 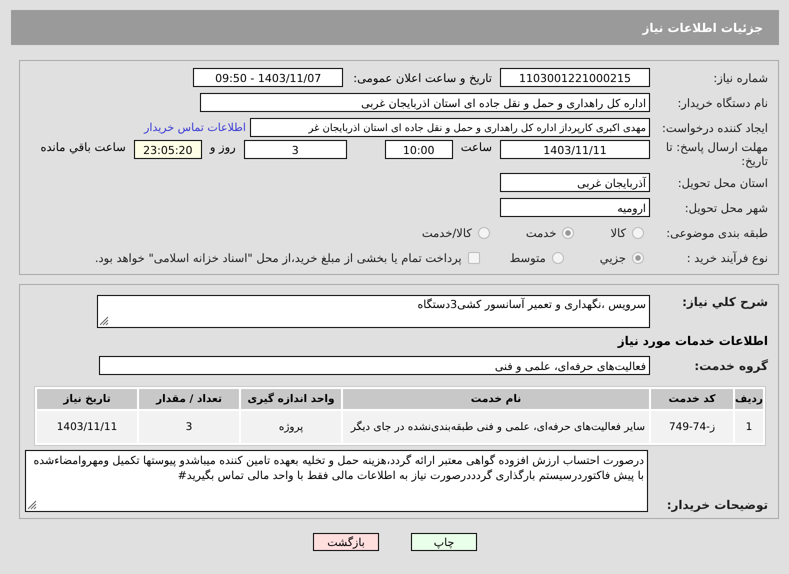 What do you see at coordinates (373, 311) in the screenshot?
I see `summary-textarea: سرویس ،نگهداری و تعمیر آسانسور کشی3دستگاه` at bounding box center [373, 311].